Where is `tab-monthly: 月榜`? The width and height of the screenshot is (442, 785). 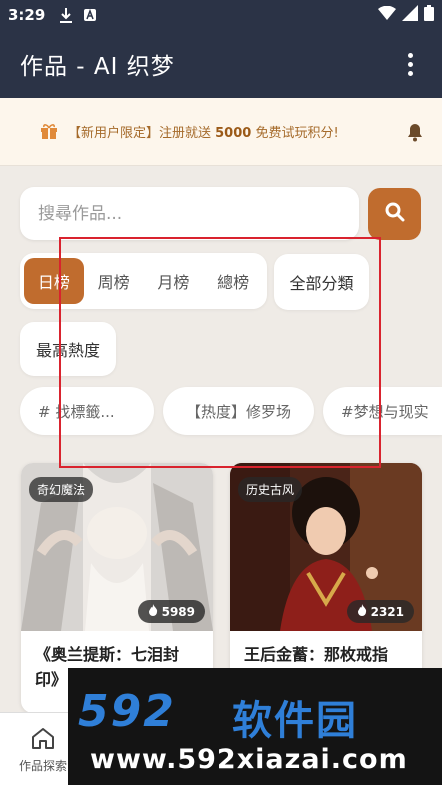 tab-monthly: 月榜 is located at coordinates (174, 281).